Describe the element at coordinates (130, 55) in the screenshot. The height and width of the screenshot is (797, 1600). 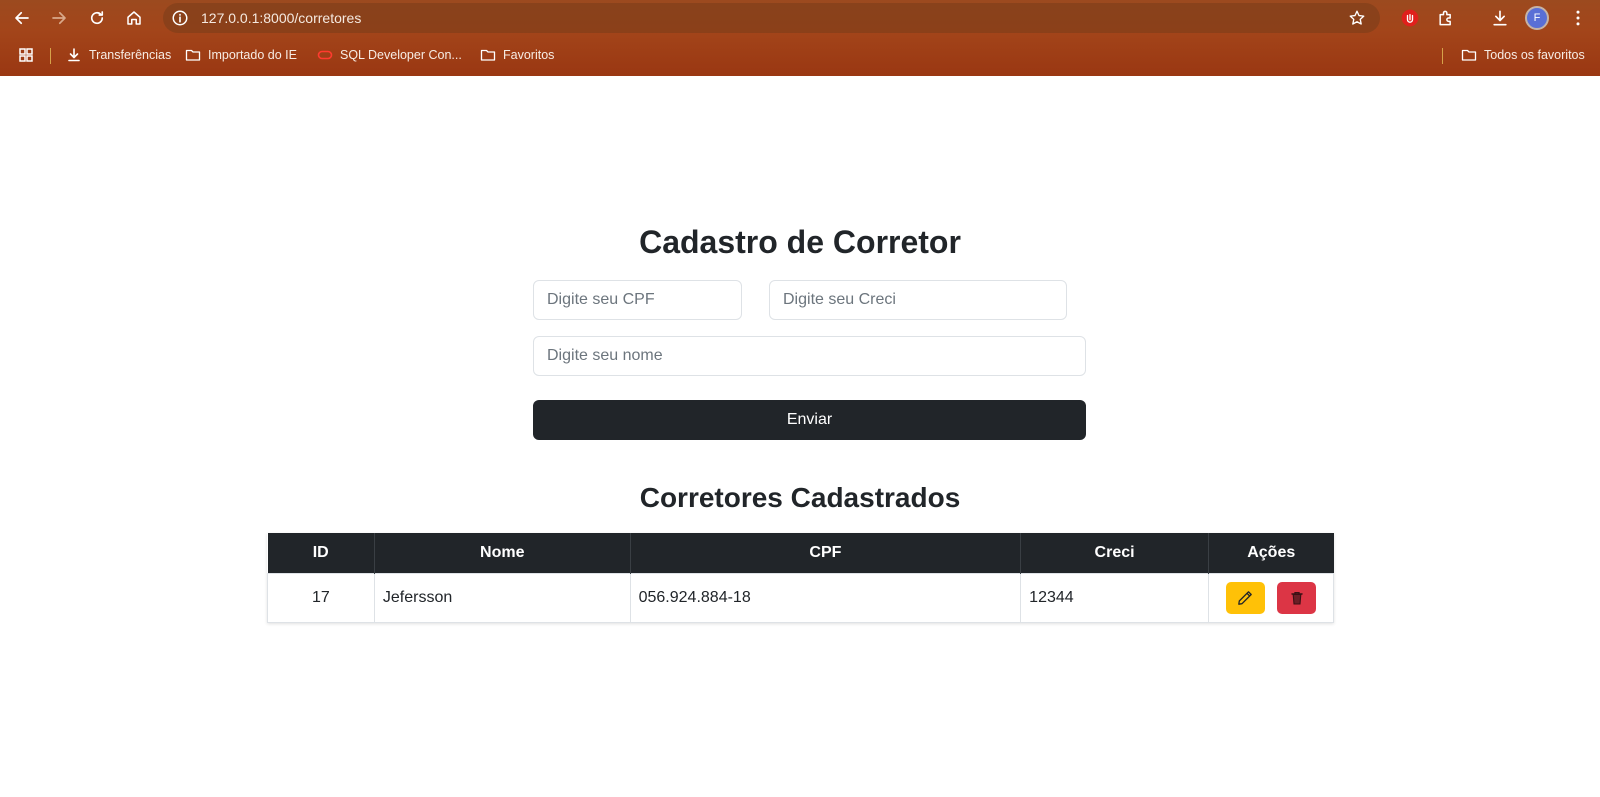
I see `bookmark-label: Transferências` at that location.